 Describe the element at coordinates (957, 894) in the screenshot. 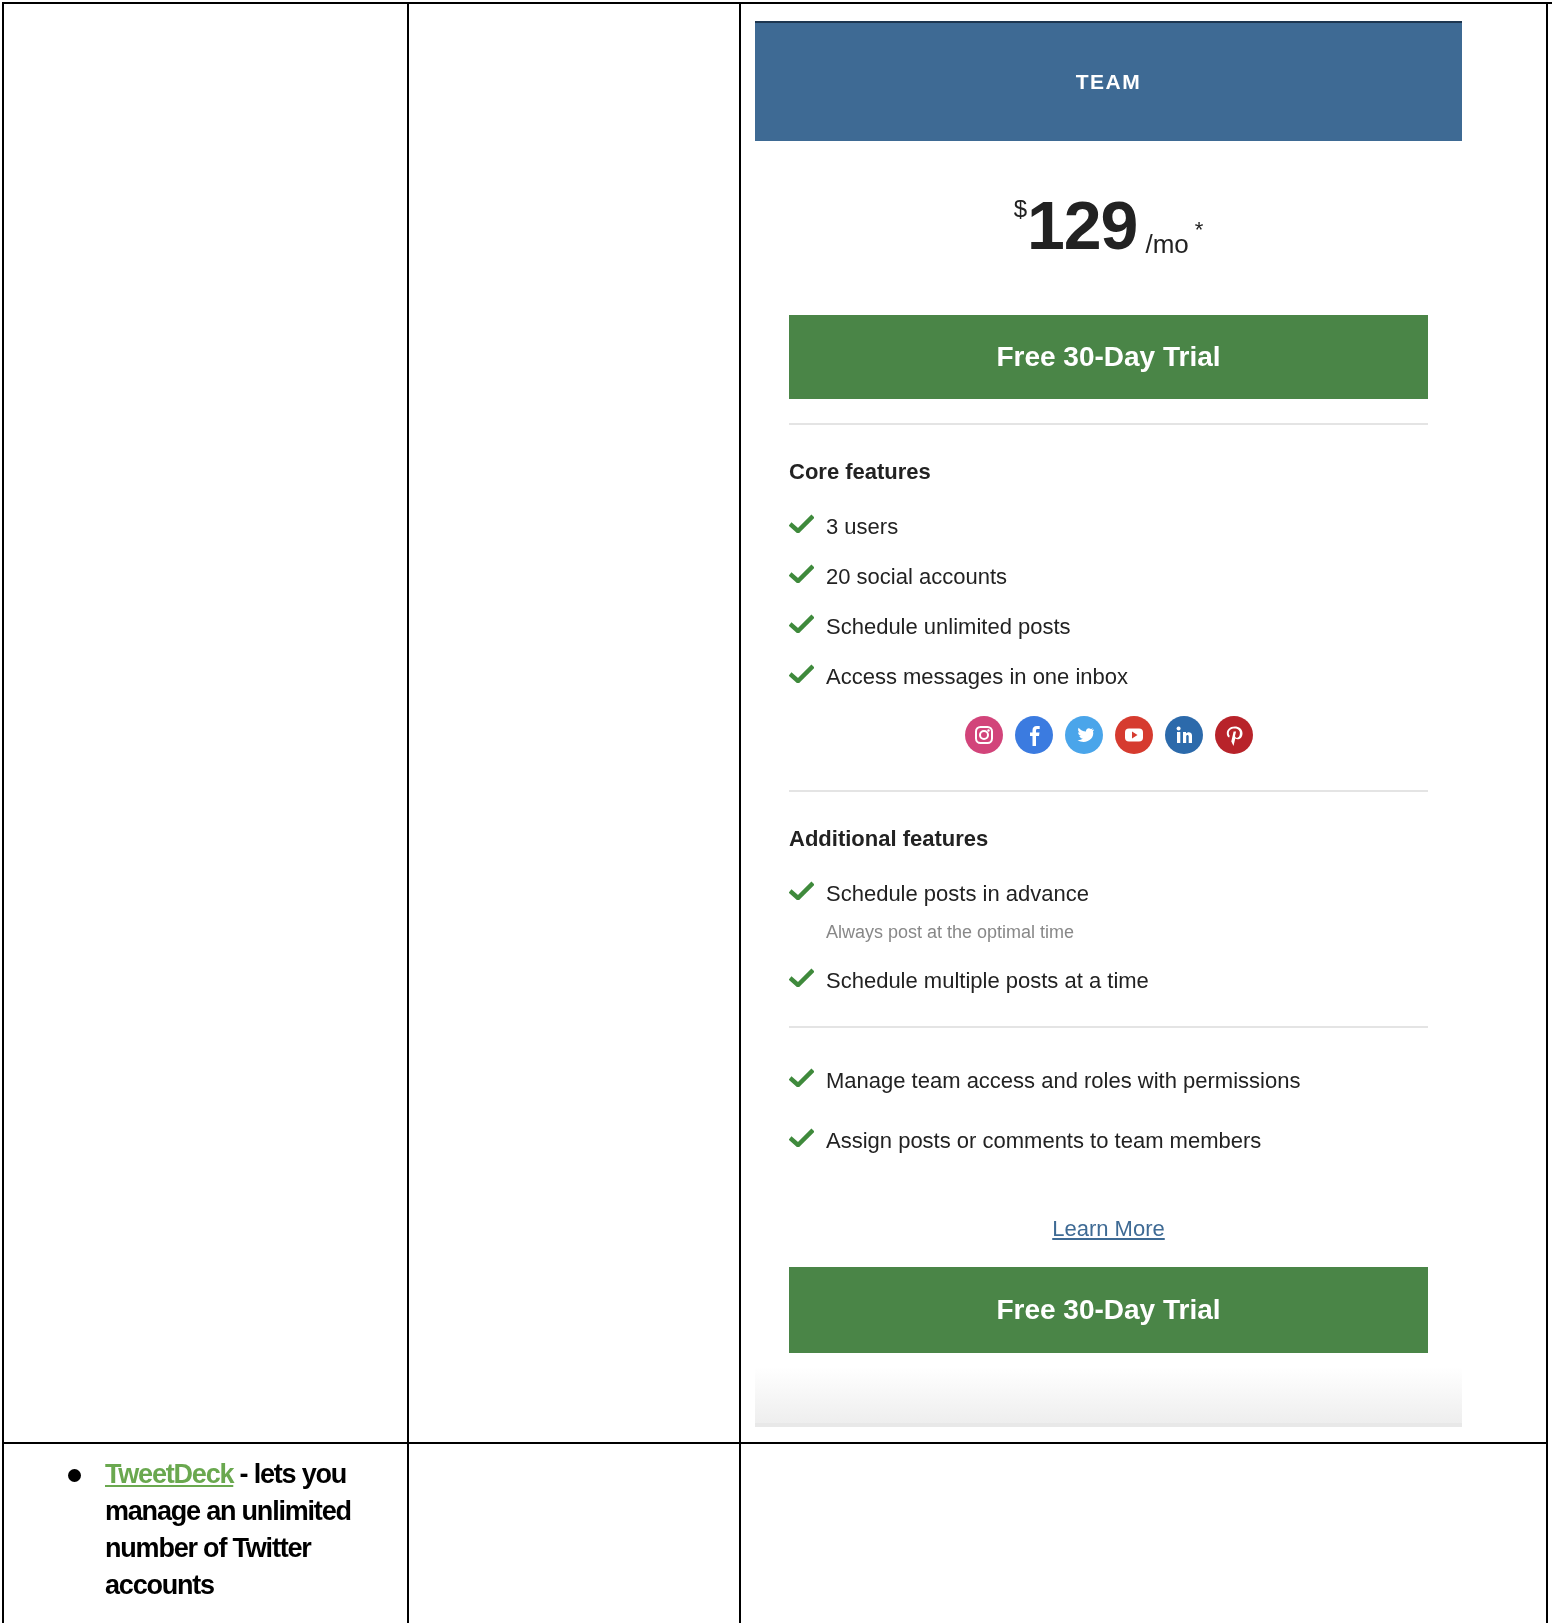

I see `feature-text: Schedule posts in advance` at that location.